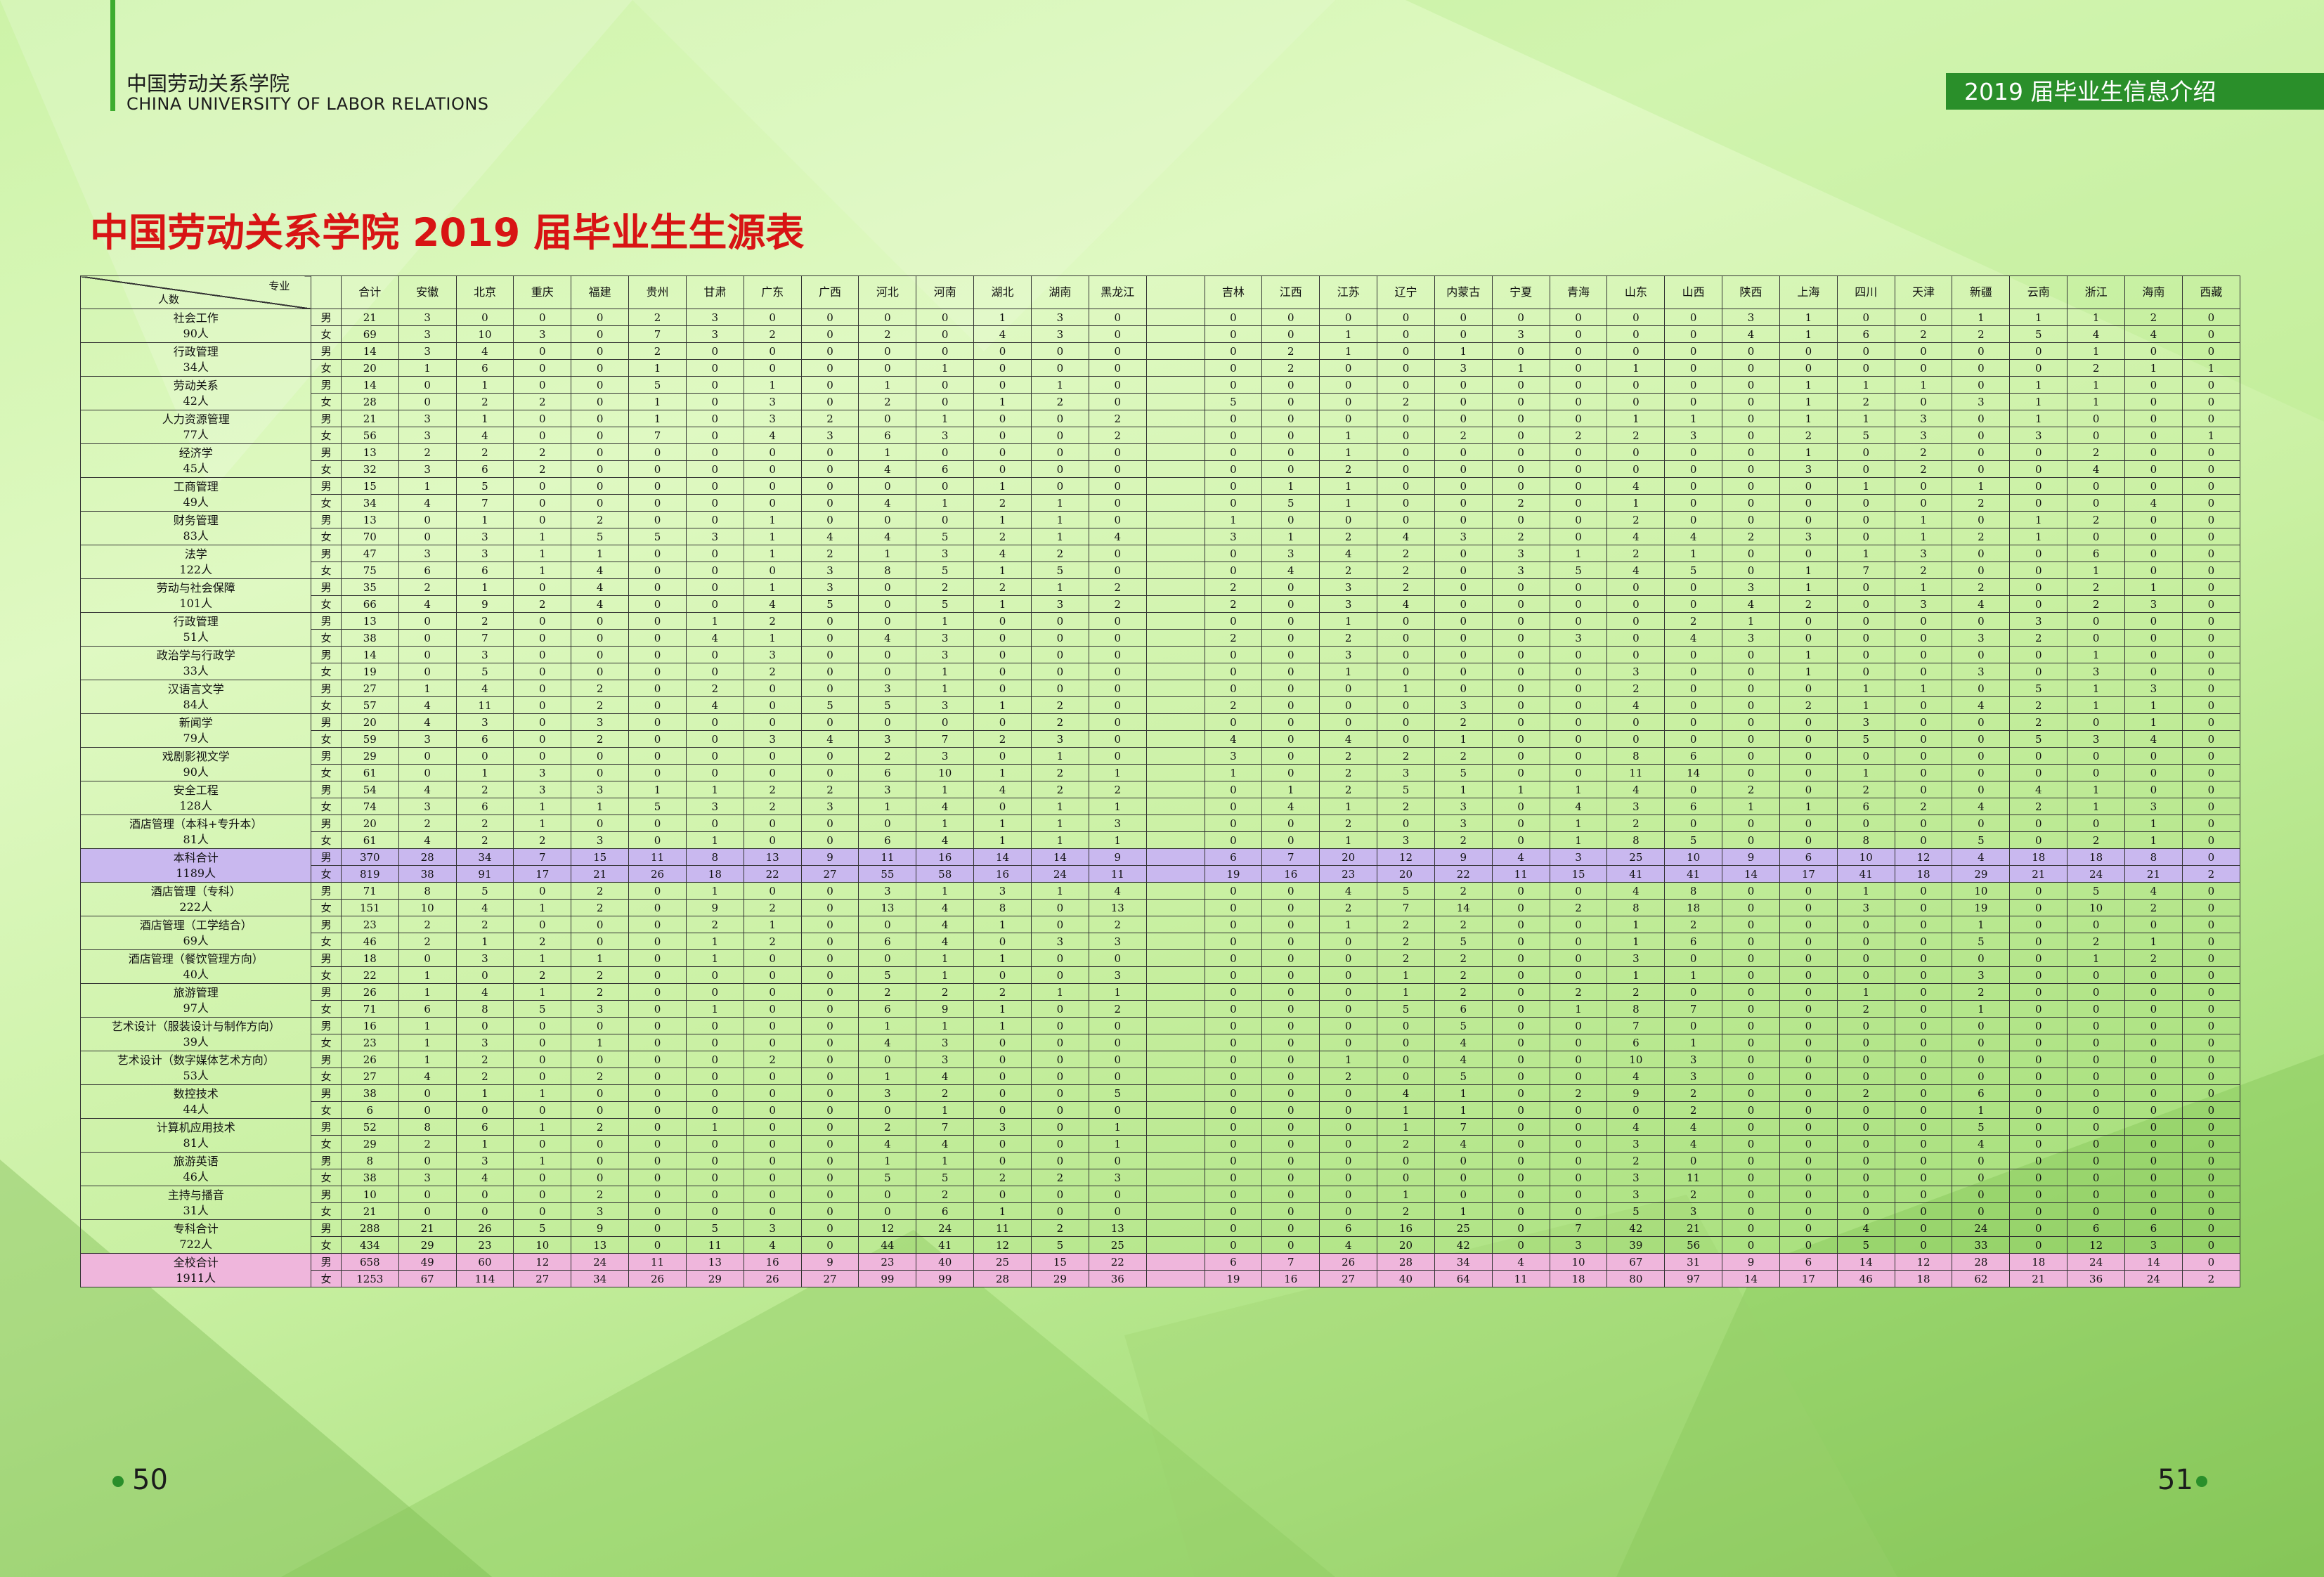  What do you see at coordinates (427, 292) in the screenshot?
I see `region-header: 安徽` at bounding box center [427, 292].